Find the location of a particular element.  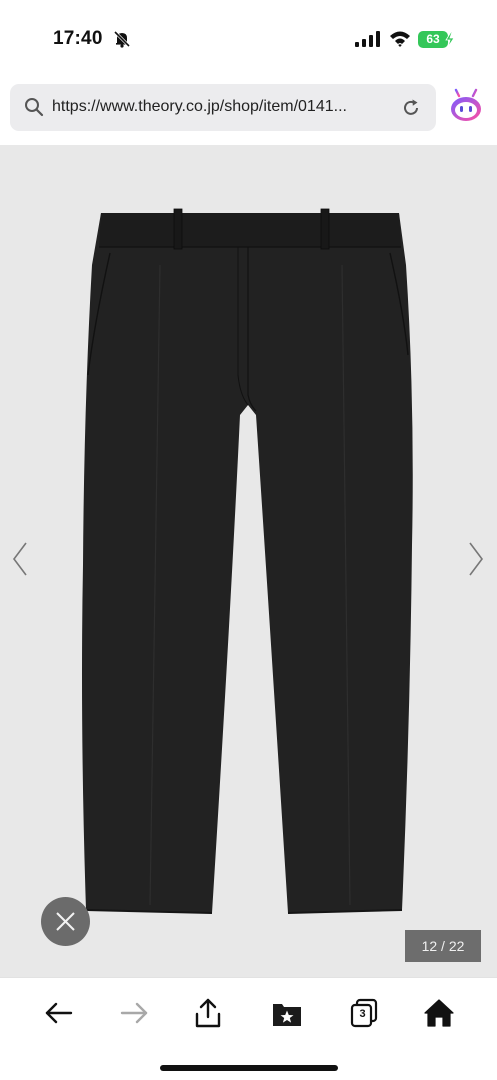

forward-arrow-icon is located at coordinates (134, 1013).